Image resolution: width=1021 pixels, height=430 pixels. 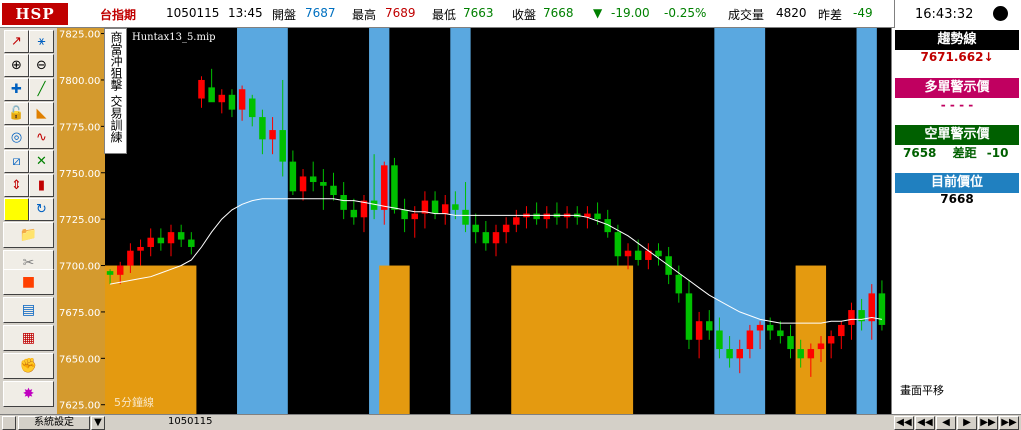 What do you see at coordinates (16, 41) in the screenshot?
I see `trendline-tool-icon: ↗` at bounding box center [16, 41].